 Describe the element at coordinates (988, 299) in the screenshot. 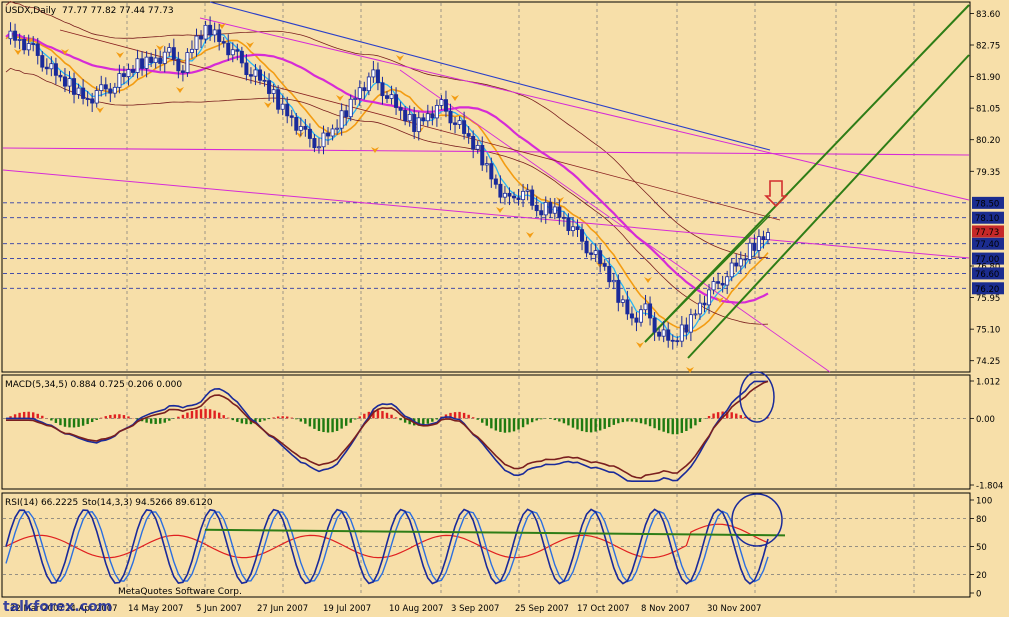

I see `price-tick-label: 75.95` at that location.